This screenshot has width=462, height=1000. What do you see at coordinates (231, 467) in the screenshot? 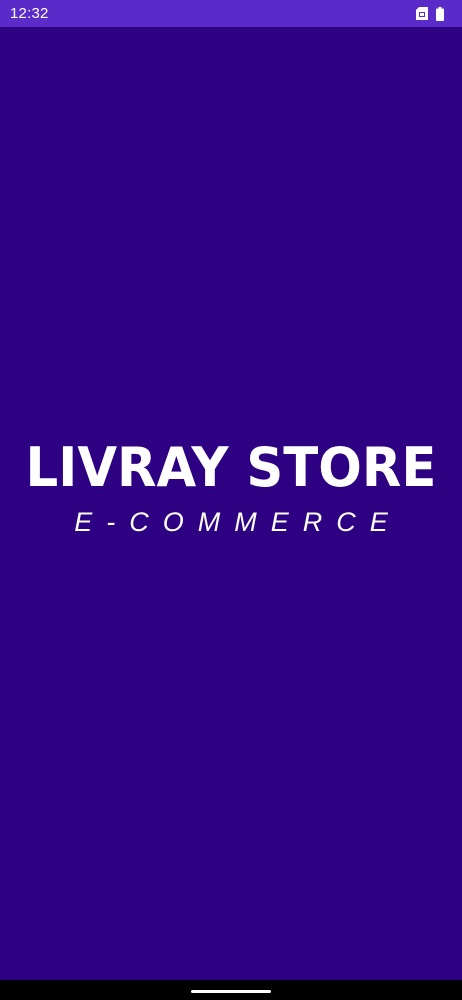
I see `logo-title: LIVRAY STORE` at bounding box center [231, 467].